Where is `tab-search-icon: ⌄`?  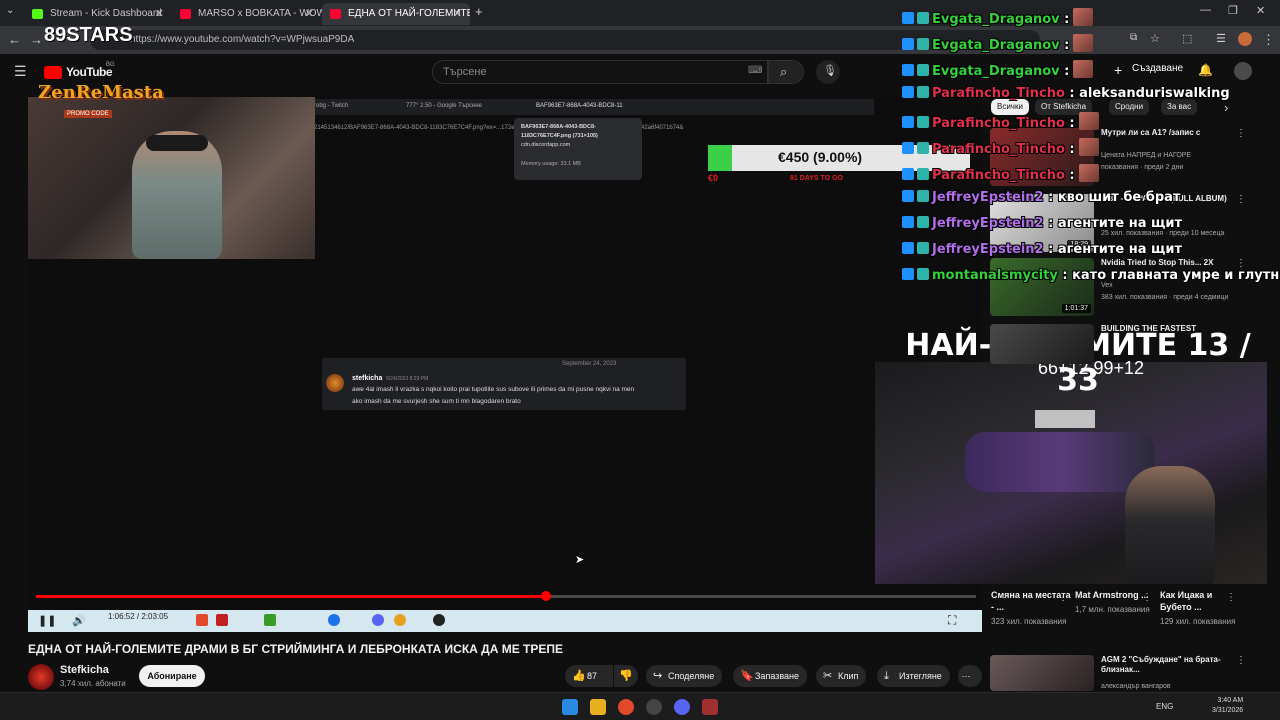
tab-search-icon: ⌄ is located at coordinates (10, 10).